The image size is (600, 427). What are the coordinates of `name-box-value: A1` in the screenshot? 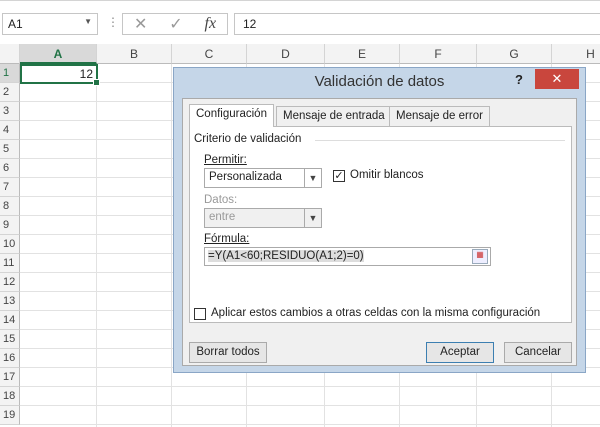 It's located at (15, 24).